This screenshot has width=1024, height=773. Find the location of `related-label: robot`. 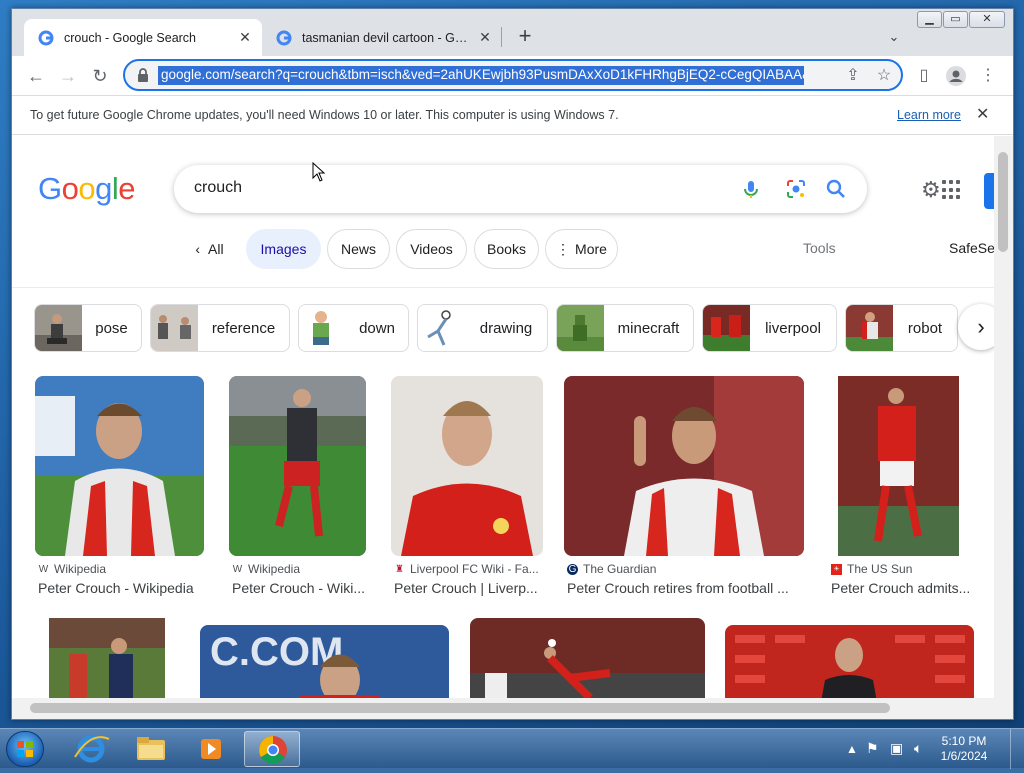

related-label: robot is located at coordinates (925, 328).